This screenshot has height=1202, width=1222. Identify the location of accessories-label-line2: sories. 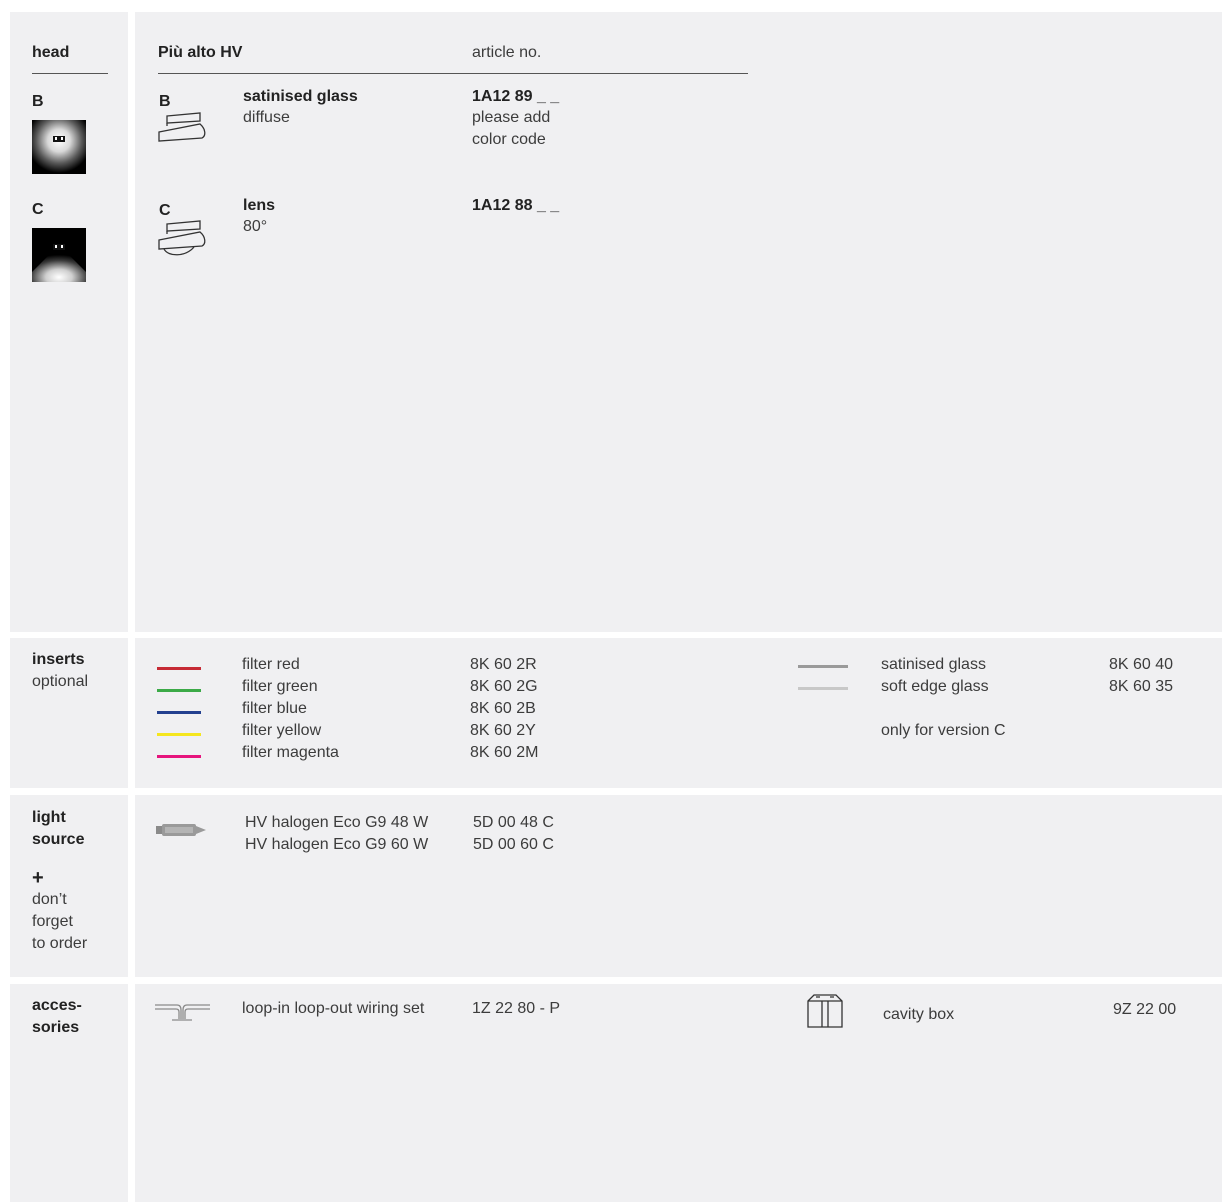
(56, 1027).